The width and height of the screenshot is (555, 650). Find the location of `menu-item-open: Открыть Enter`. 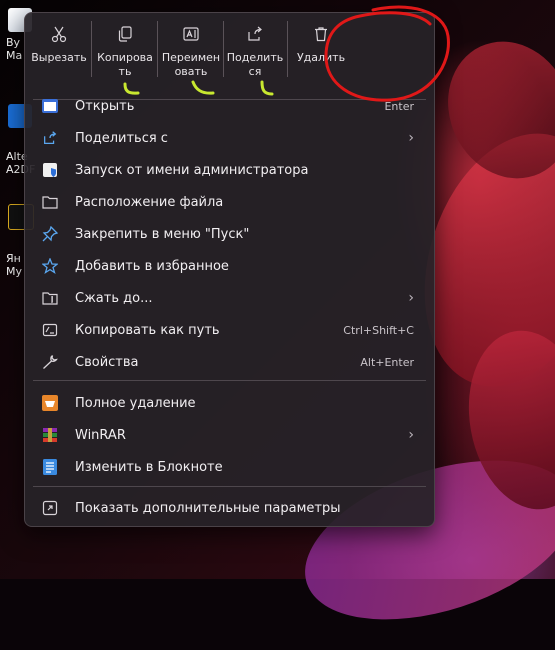

menu-item-open: Открыть Enter is located at coordinates (229, 106).